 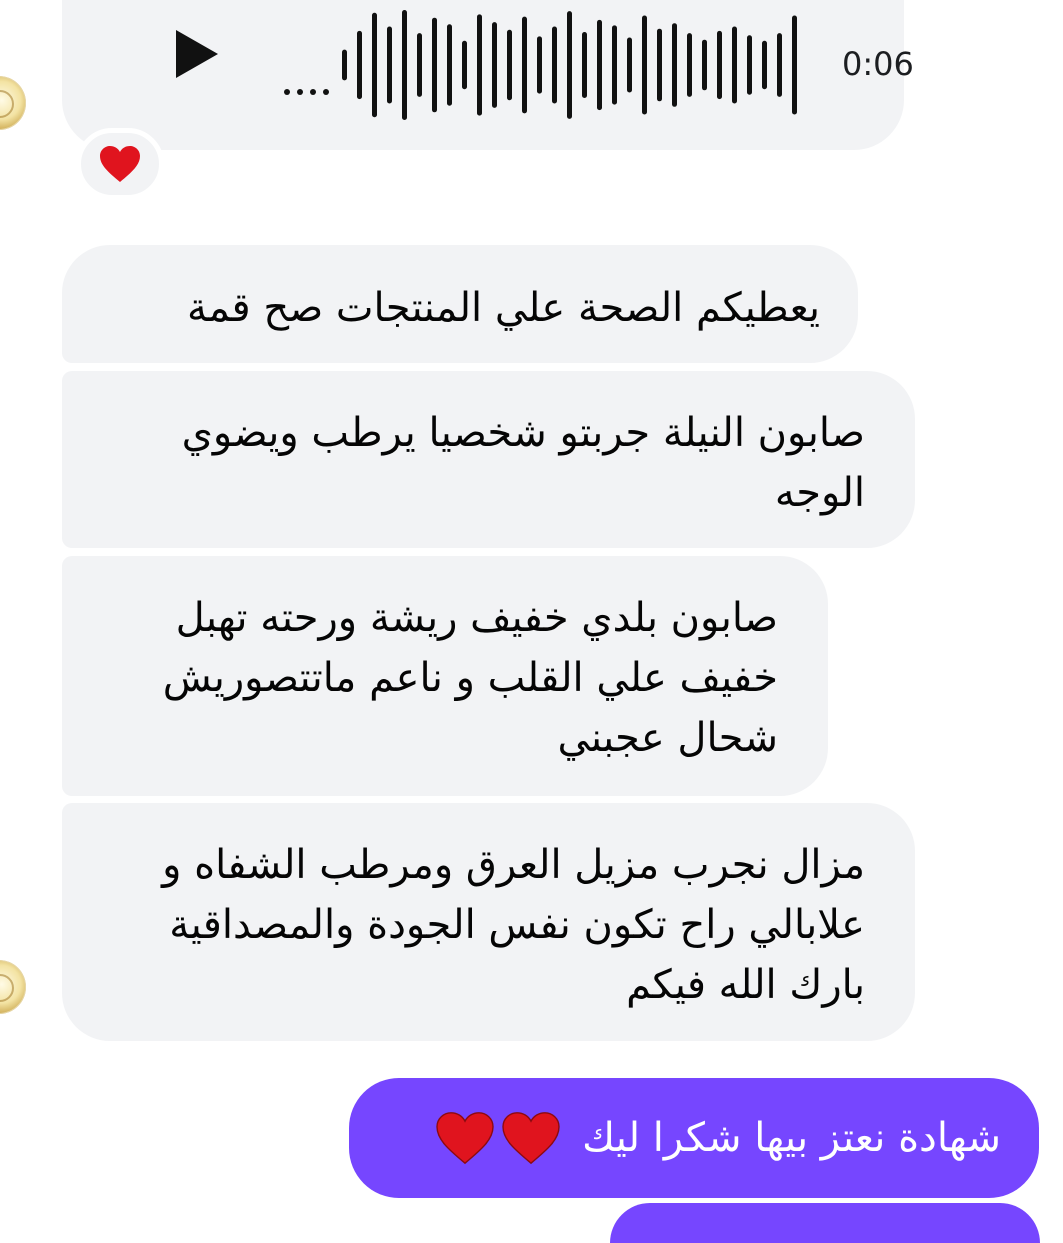 What do you see at coordinates (523, 433) in the screenshot?
I see `message-text: صابون النيلة جربتو شخصيا يرطب ويضوي` at bounding box center [523, 433].